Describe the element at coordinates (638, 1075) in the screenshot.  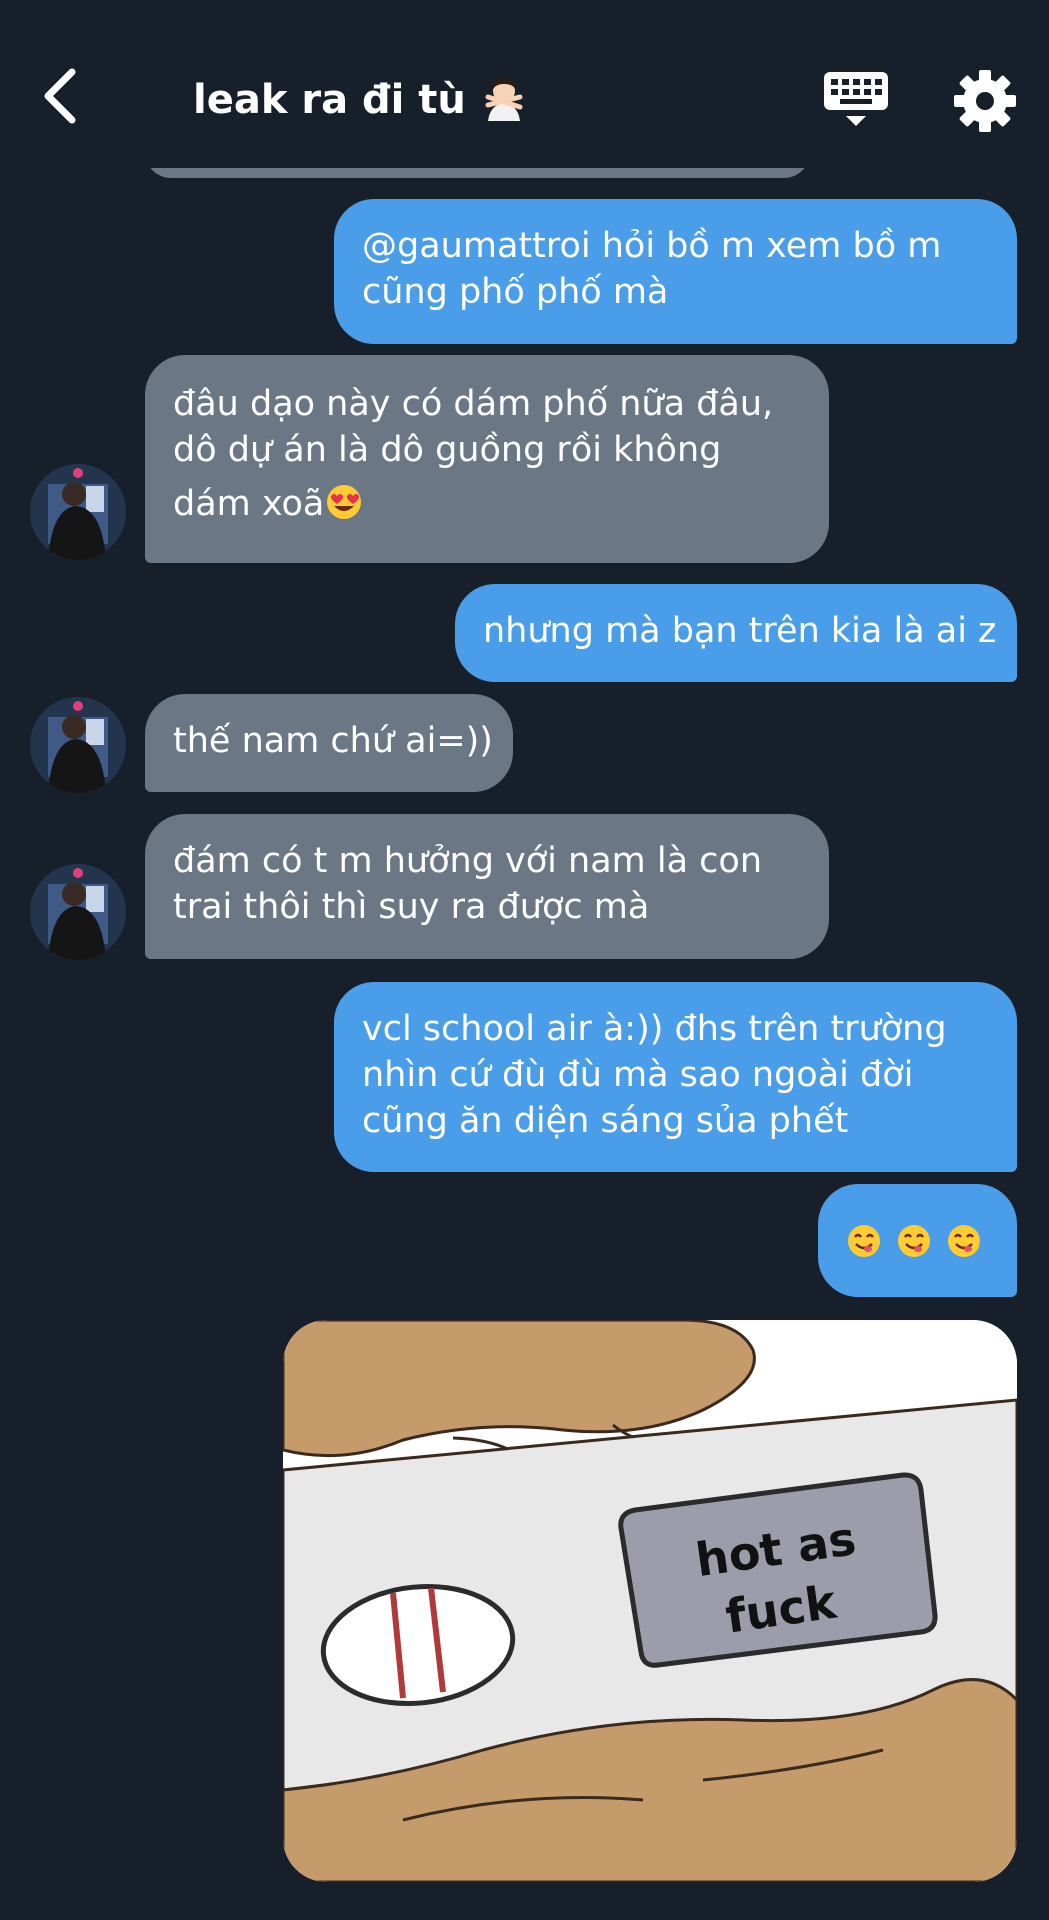
I see `message-line: nhìn cứ đù đù mà sao ngoài đời` at that location.